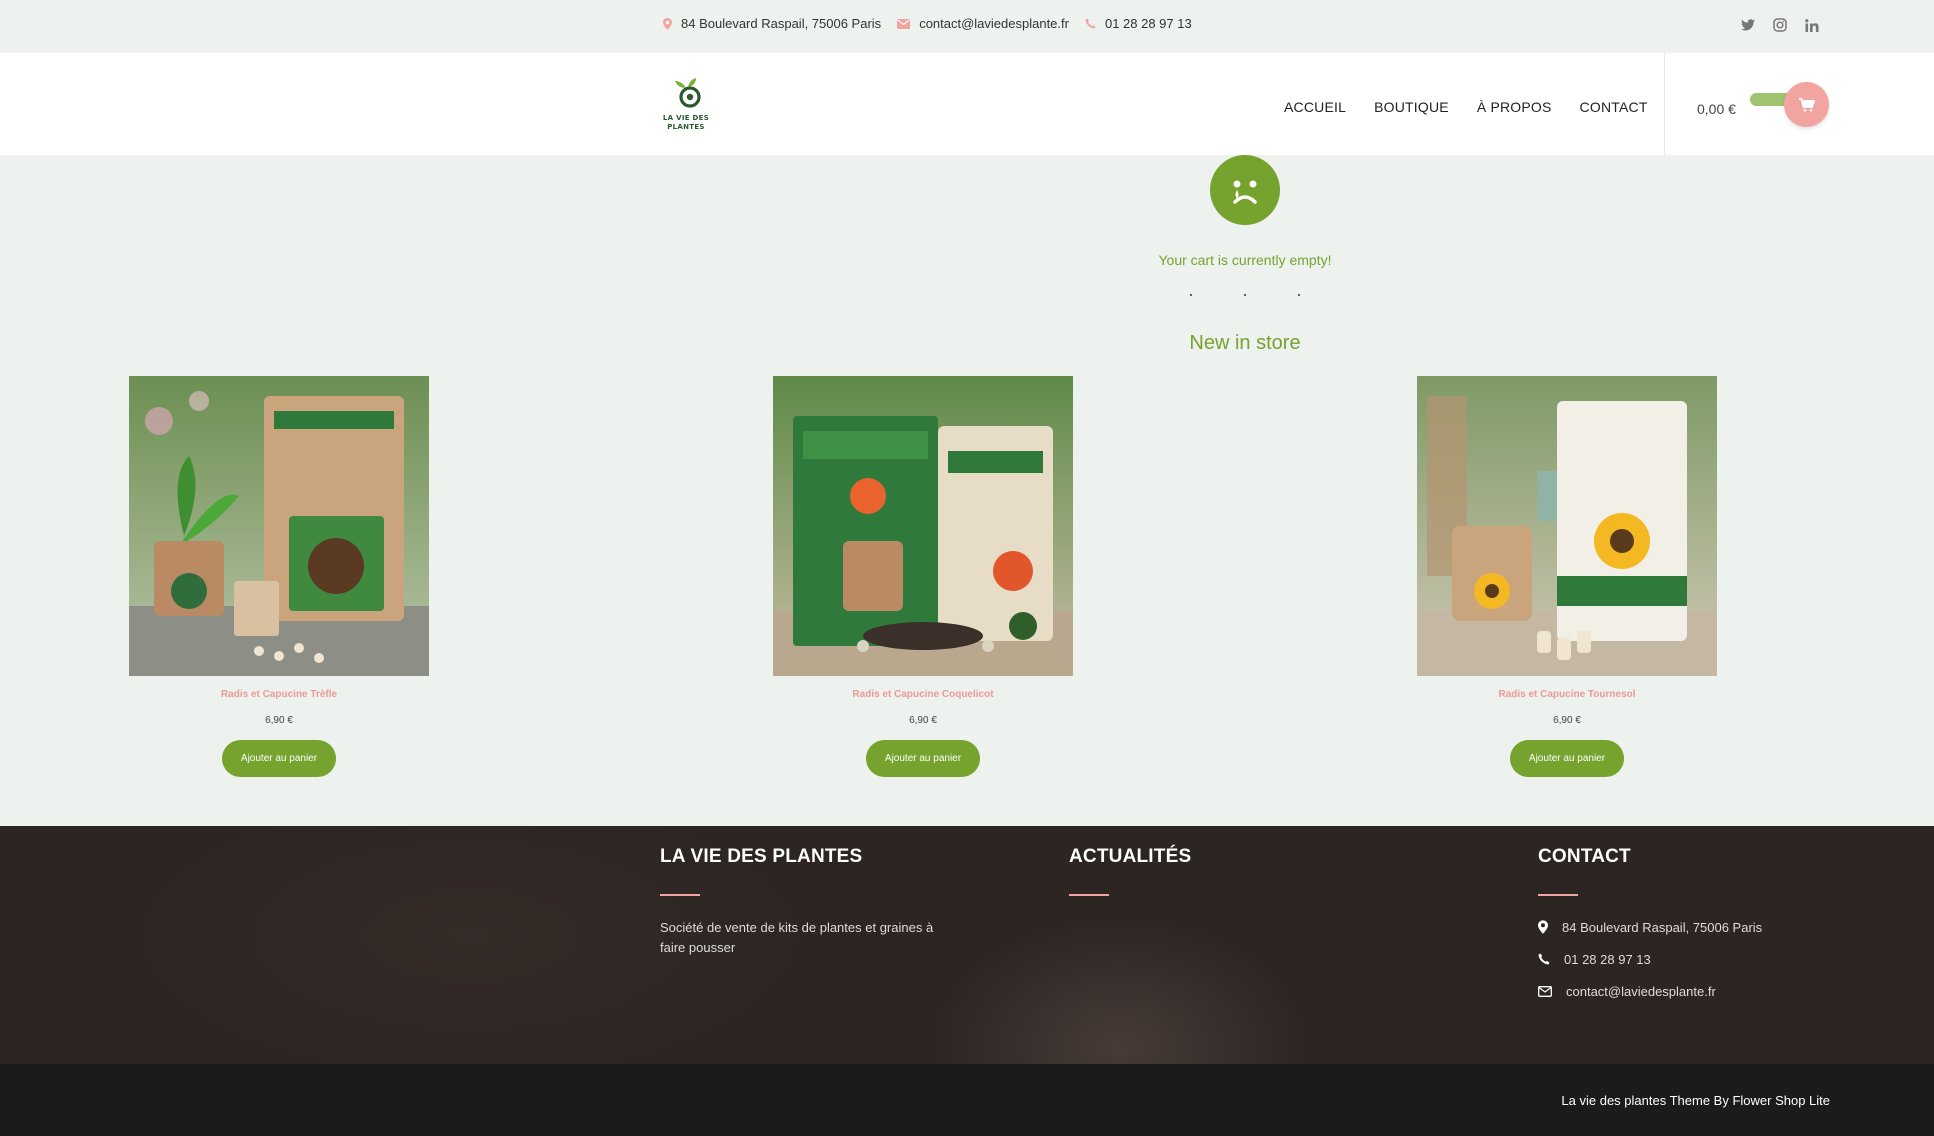 The width and height of the screenshot is (1934, 1136). Describe the element at coordinates (1780, 25) in the screenshot. I see `instagram-icon` at that location.